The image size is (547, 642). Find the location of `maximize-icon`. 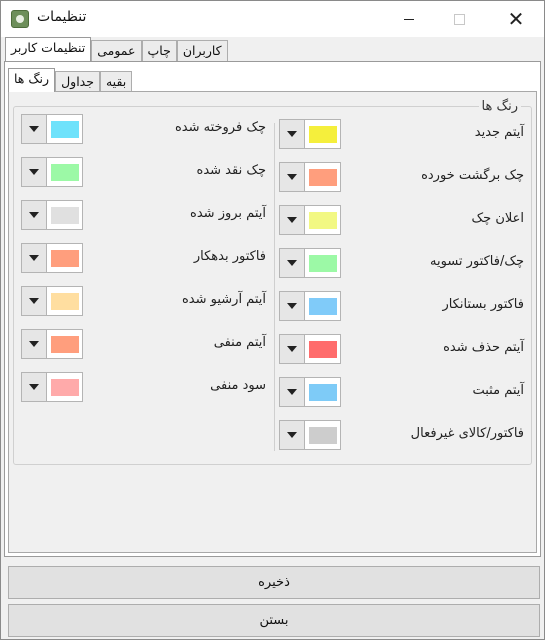

maximize-icon is located at coordinates (459, 19).